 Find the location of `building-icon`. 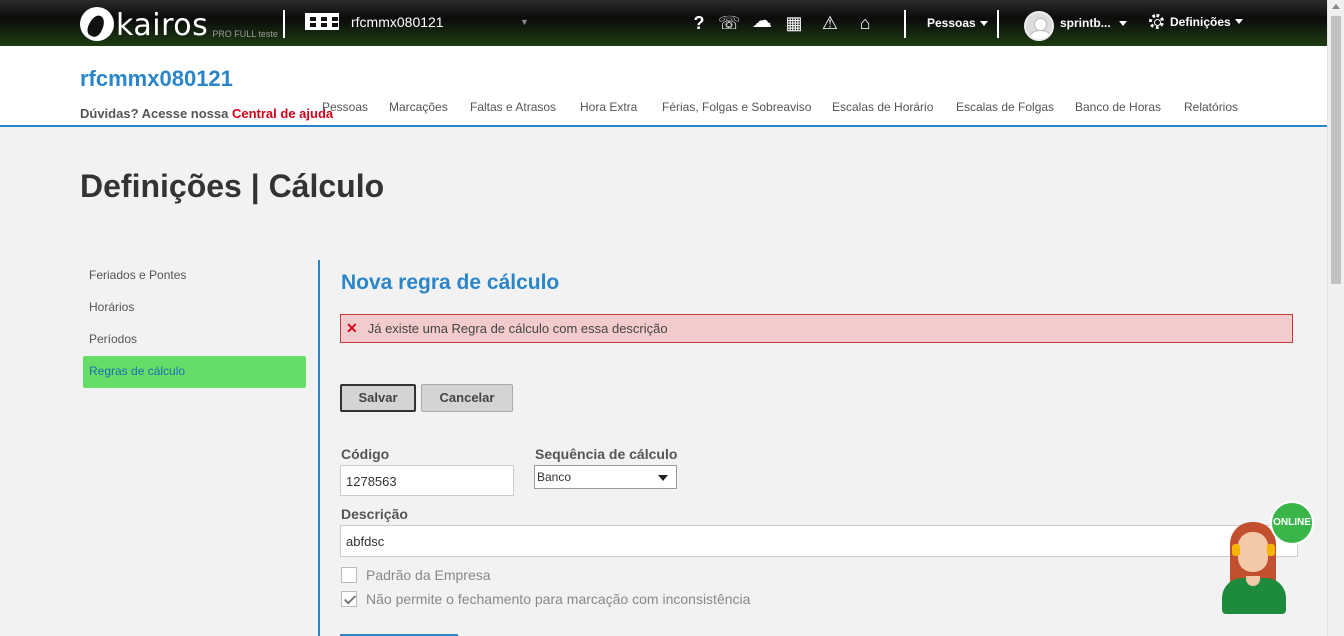

building-icon is located at coordinates (322, 21).